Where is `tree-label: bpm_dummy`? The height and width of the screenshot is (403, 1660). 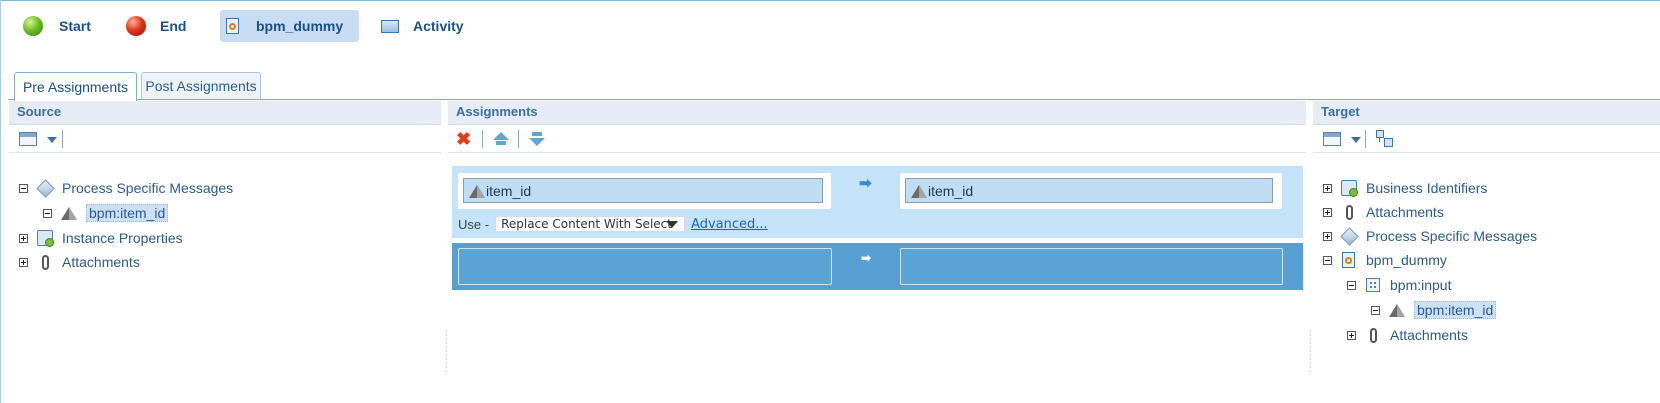
tree-label: bpm_dummy is located at coordinates (1406, 260).